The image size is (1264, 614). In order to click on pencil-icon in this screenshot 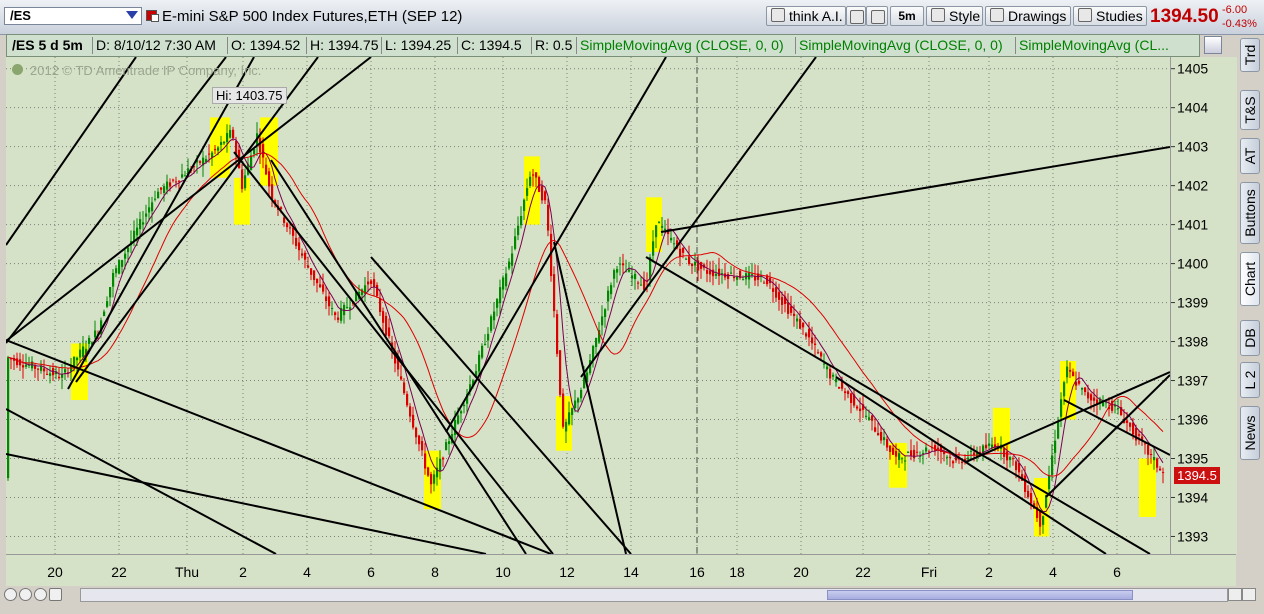, I will do `click(857, 17)`.